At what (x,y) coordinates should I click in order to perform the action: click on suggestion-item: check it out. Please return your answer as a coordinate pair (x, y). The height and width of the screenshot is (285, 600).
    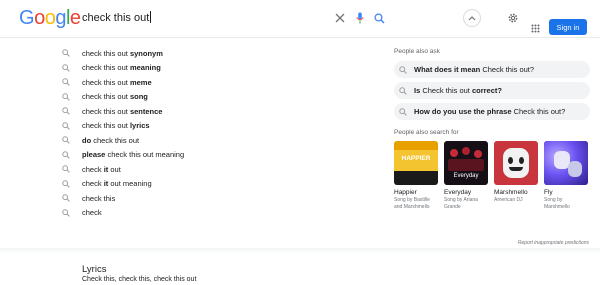
    Looking at the image, I should click on (210, 169).